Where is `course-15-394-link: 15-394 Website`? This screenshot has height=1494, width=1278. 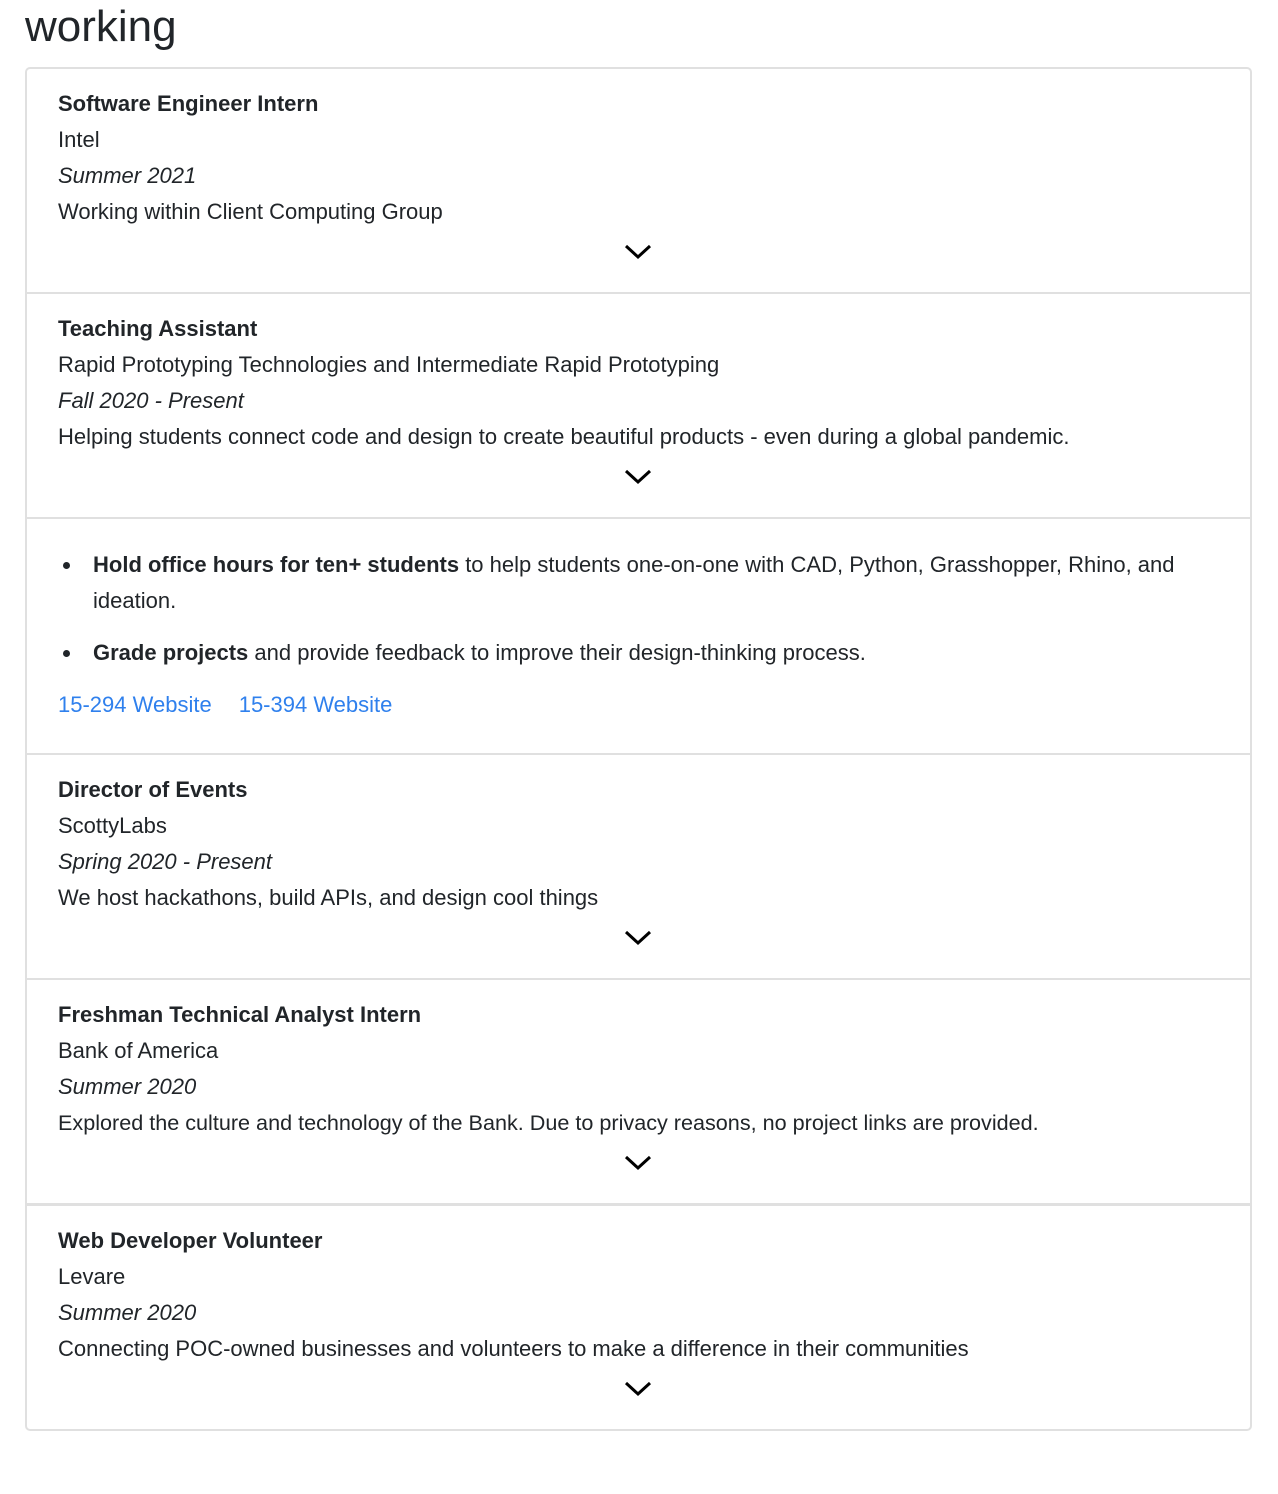
course-15-394-link: 15-394 Website is located at coordinates (316, 704).